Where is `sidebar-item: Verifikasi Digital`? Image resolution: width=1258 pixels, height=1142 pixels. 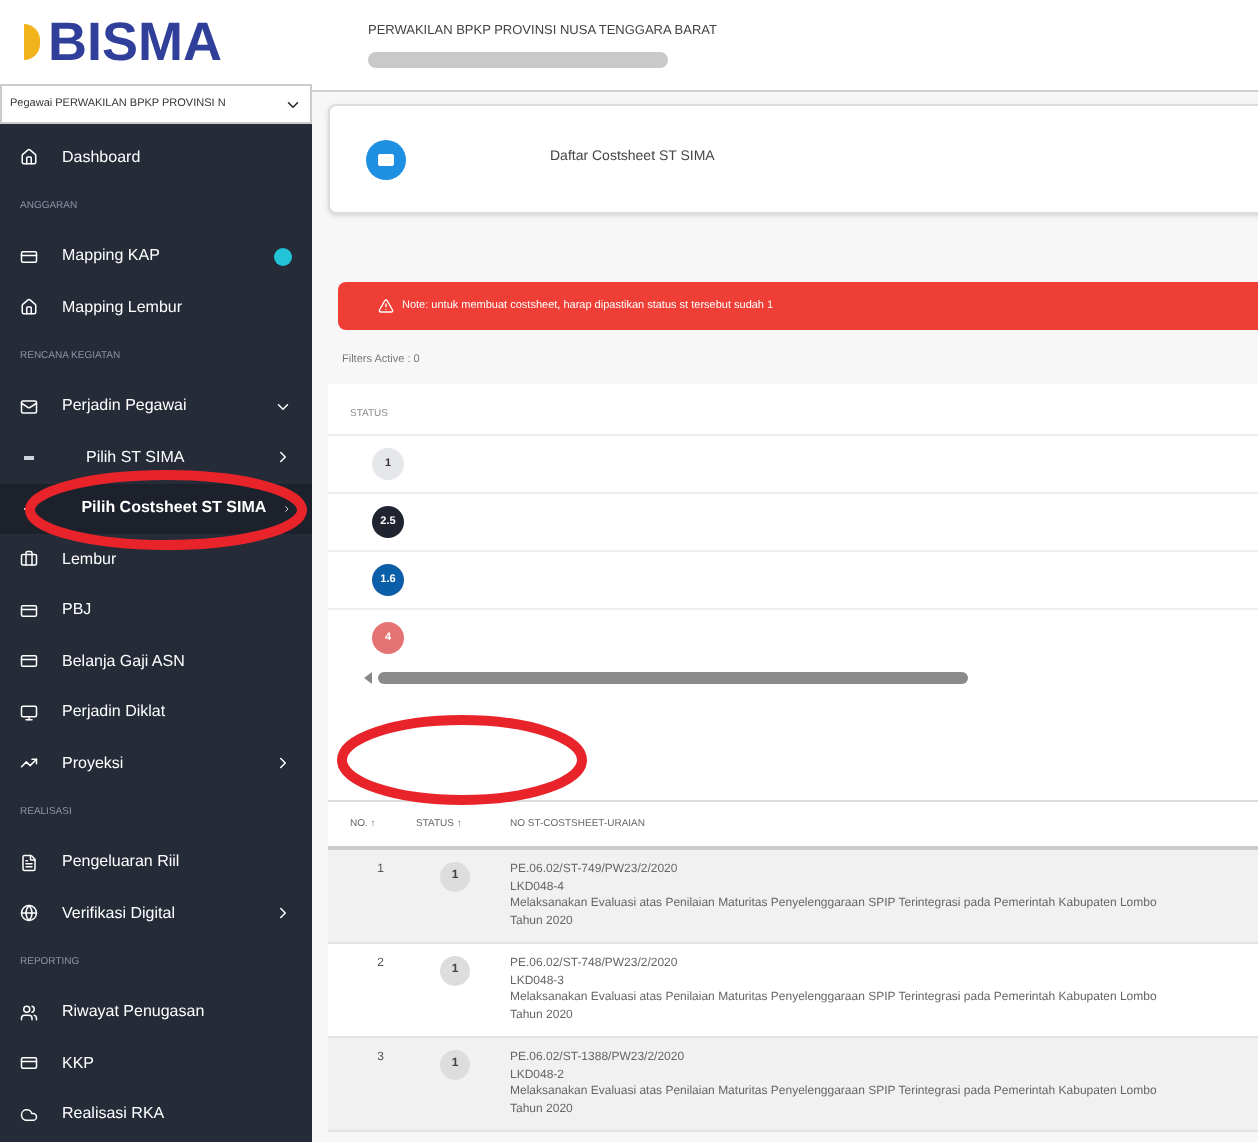
sidebar-item: Verifikasi Digital is located at coordinates (156, 913).